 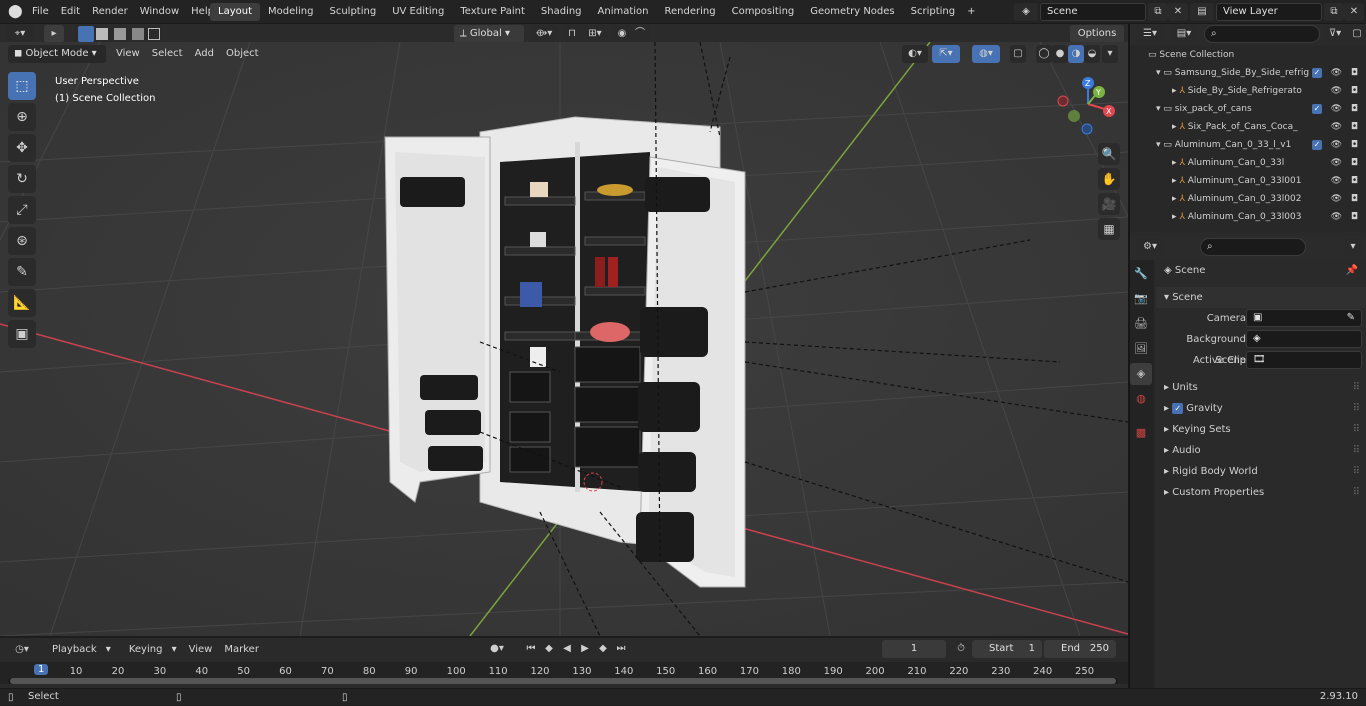 I want to click on tab-modeling: Modeling, so click(x=291, y=12).